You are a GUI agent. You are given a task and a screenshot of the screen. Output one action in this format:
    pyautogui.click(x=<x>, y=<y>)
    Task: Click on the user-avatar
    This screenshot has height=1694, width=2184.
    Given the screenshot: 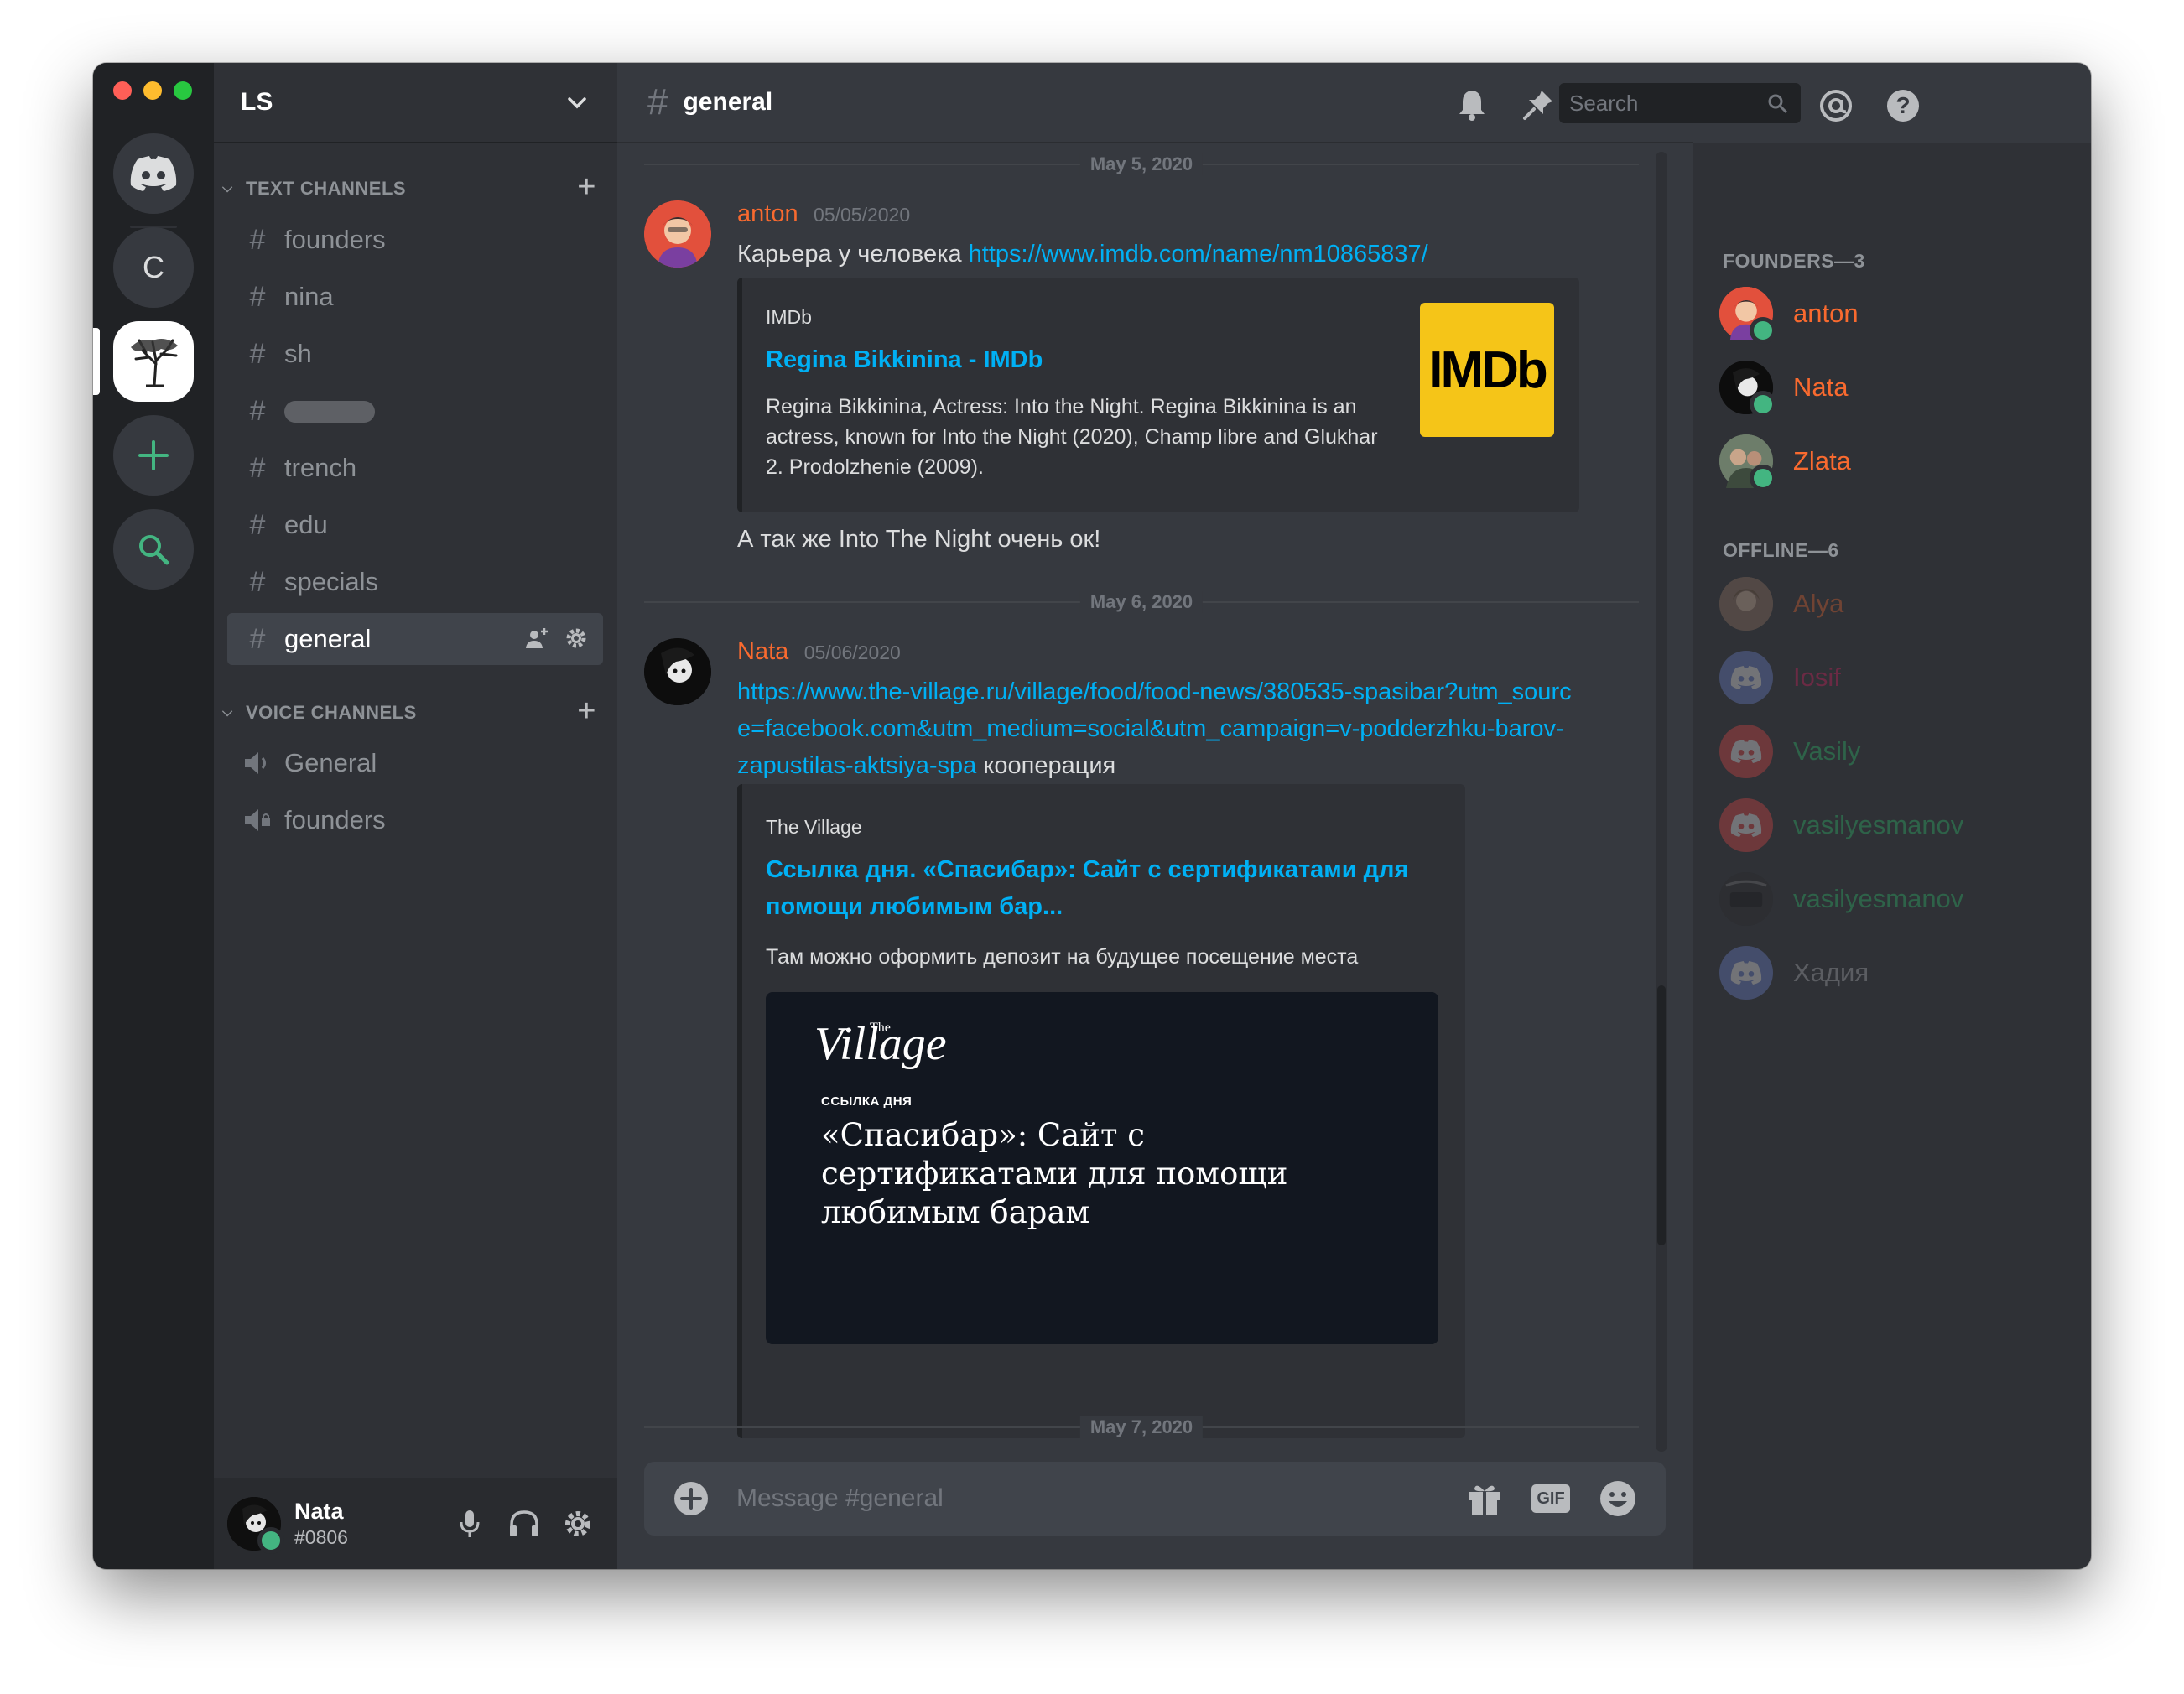 What is the action you would take?
    pyautogui.click(x=255, y=1525)
    